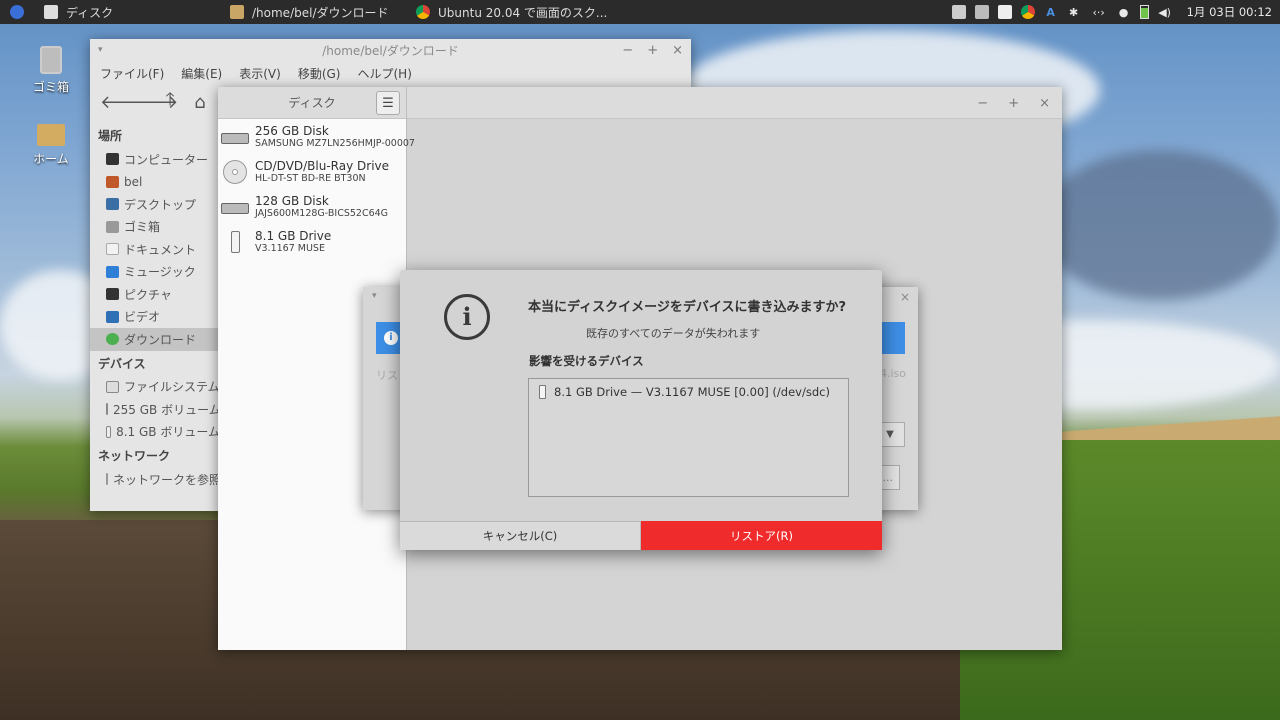  I want to click on document-icon, so click(112, 249).